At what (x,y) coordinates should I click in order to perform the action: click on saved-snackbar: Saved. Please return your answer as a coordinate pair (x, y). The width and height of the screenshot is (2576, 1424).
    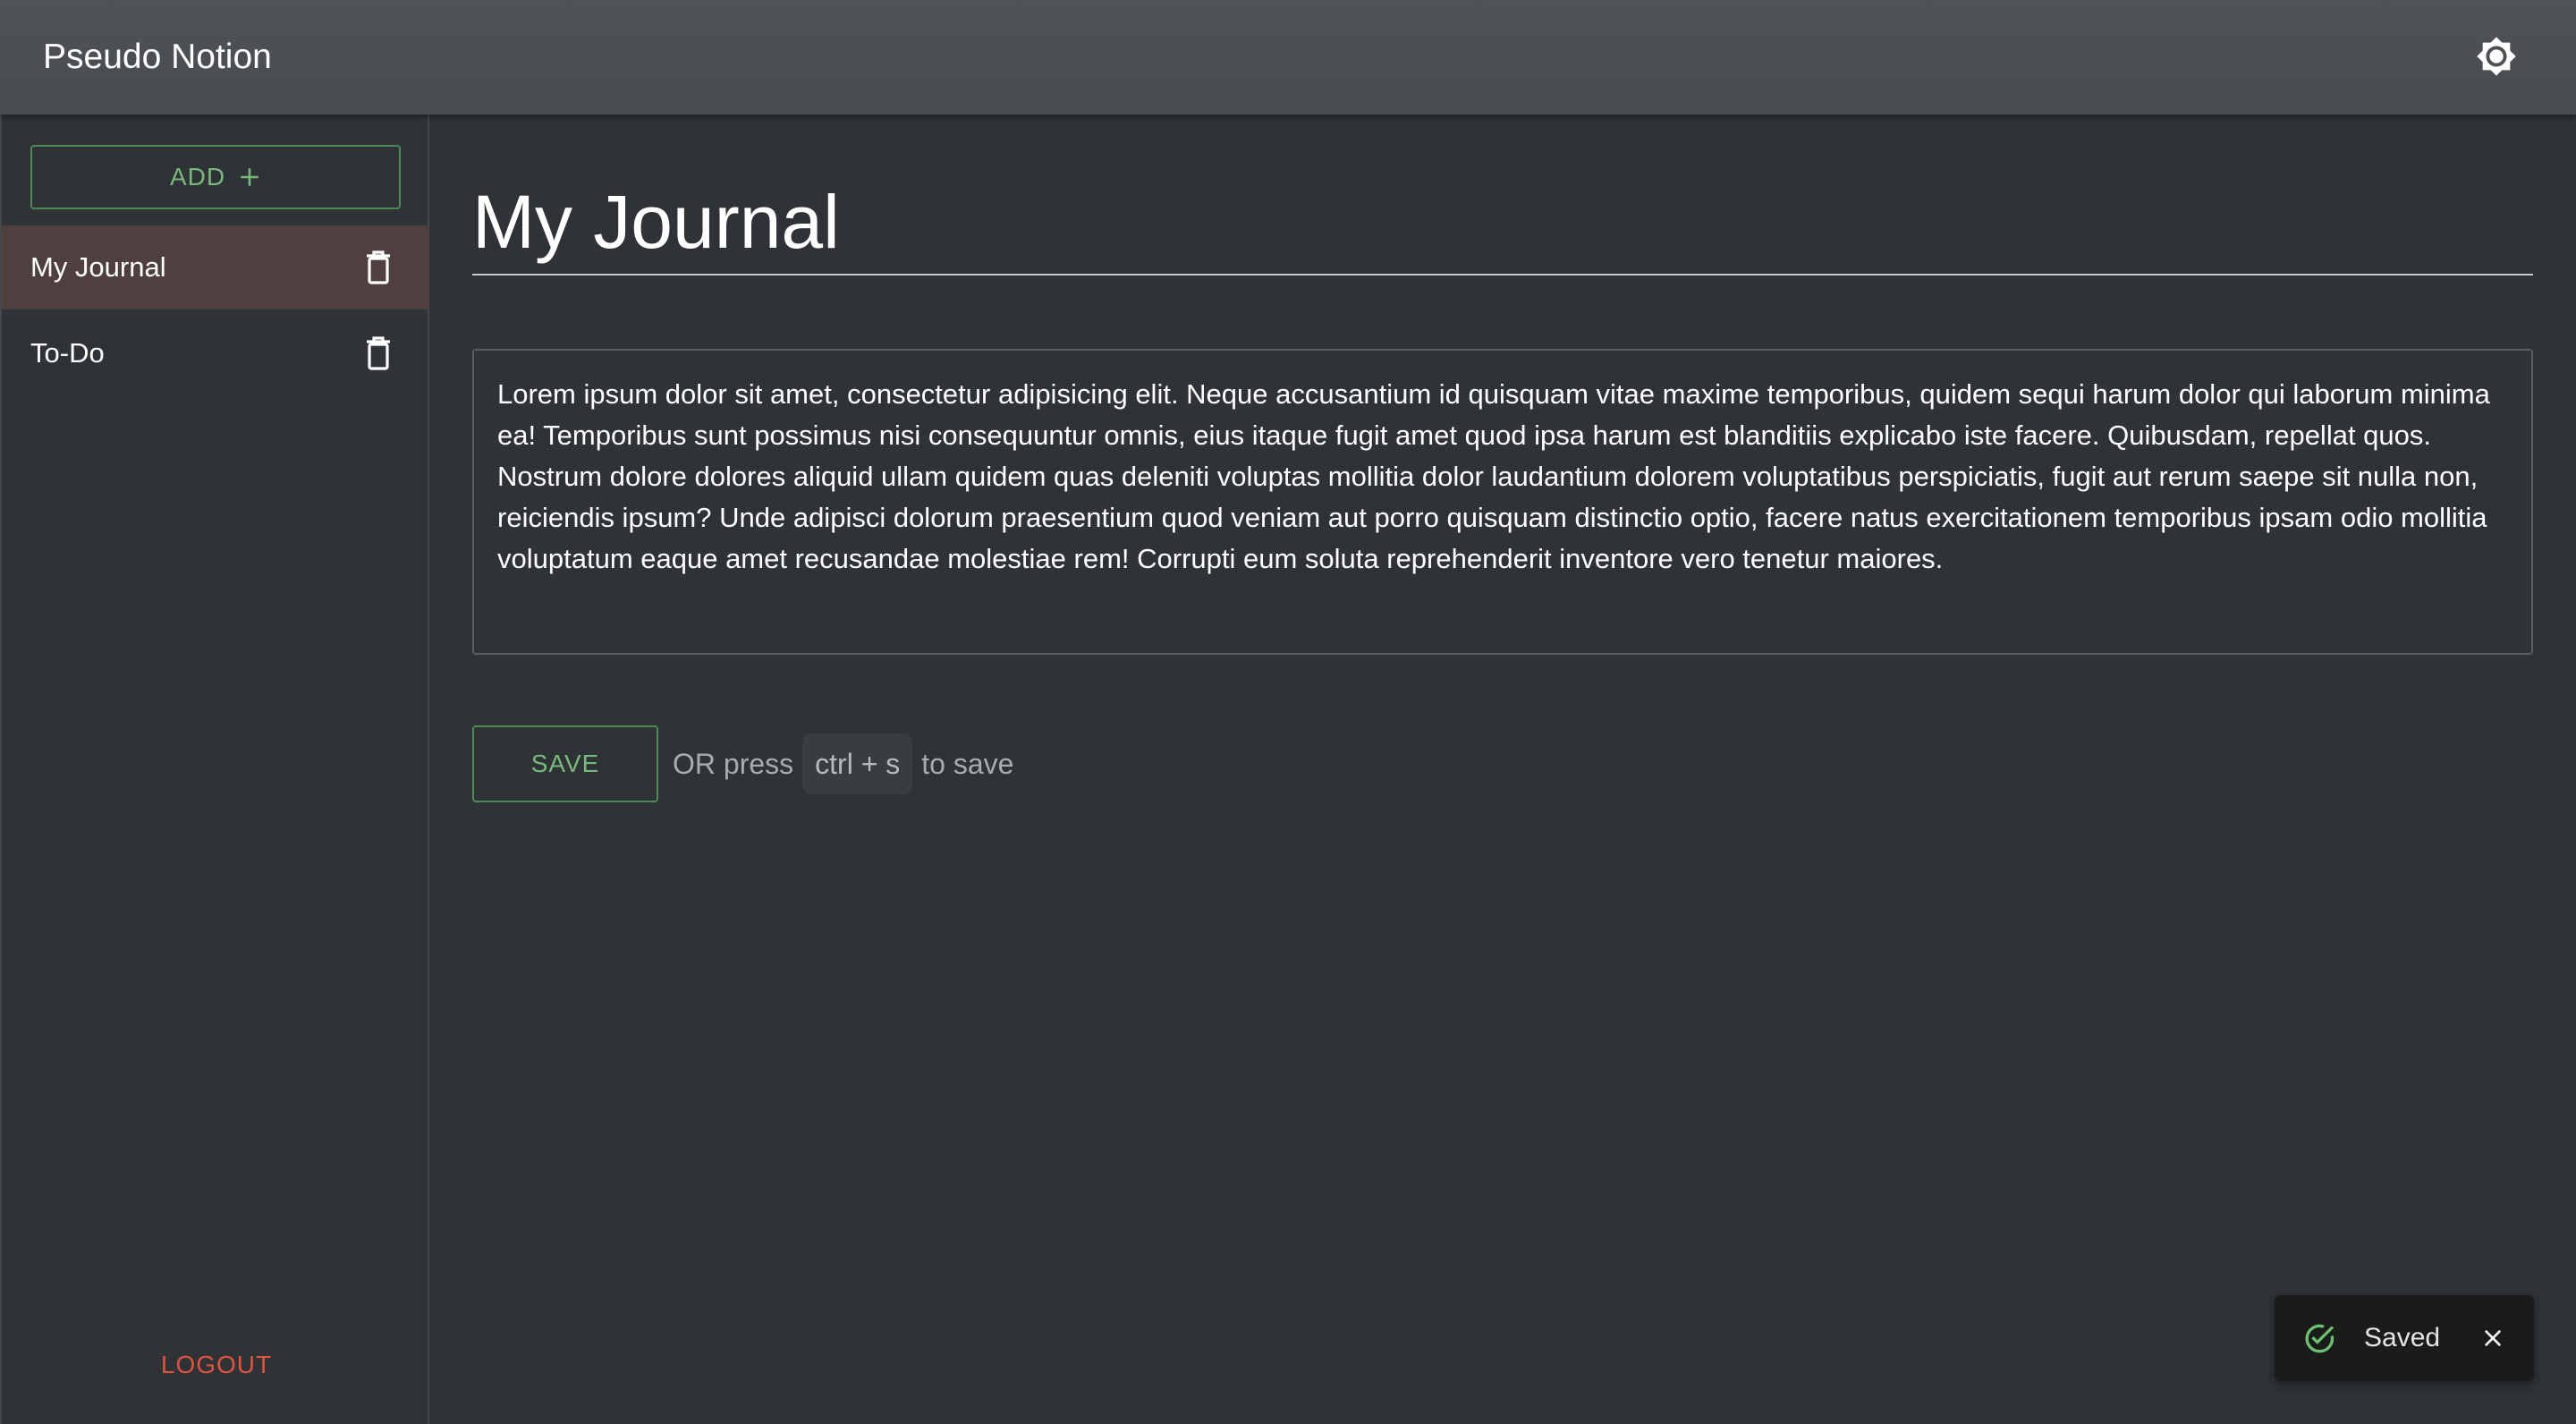
    Looking at the image, I should click on (2404, 1338).